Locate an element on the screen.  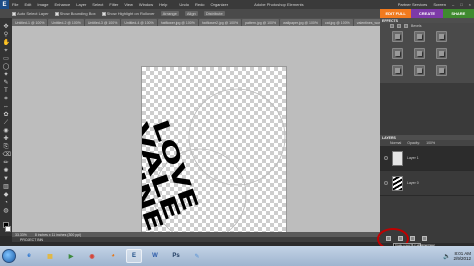
auto-select-option: Auto Select Layer is located at coordinates (30, 13).